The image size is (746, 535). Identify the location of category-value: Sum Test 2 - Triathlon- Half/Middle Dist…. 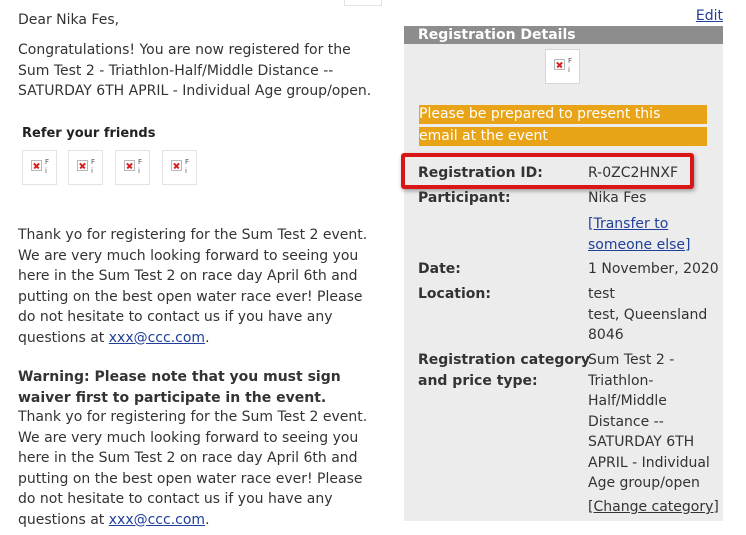
(649, 421).